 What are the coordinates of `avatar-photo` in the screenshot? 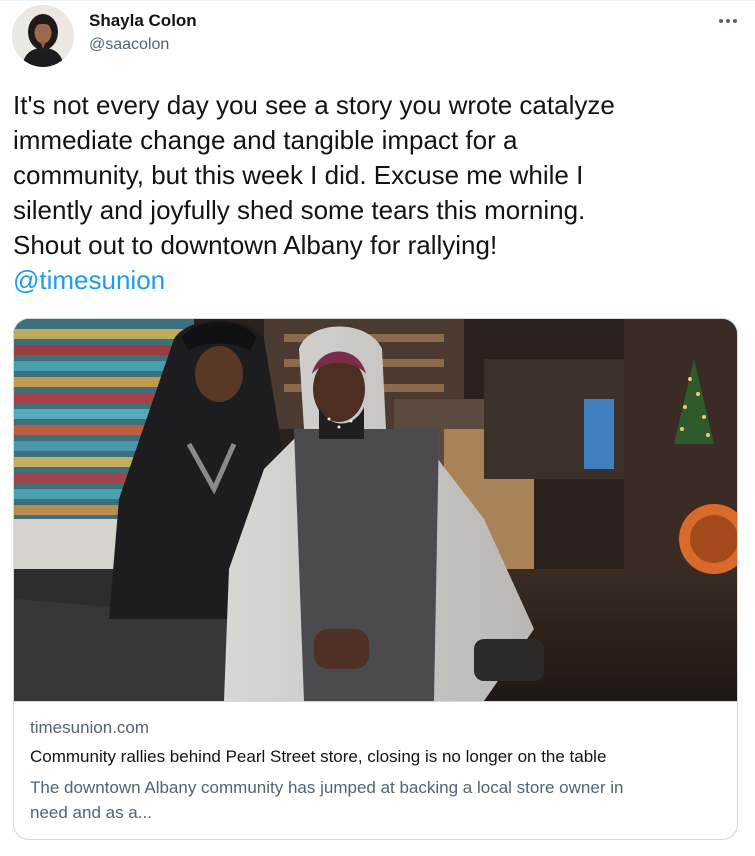 It's located at (43, 36).